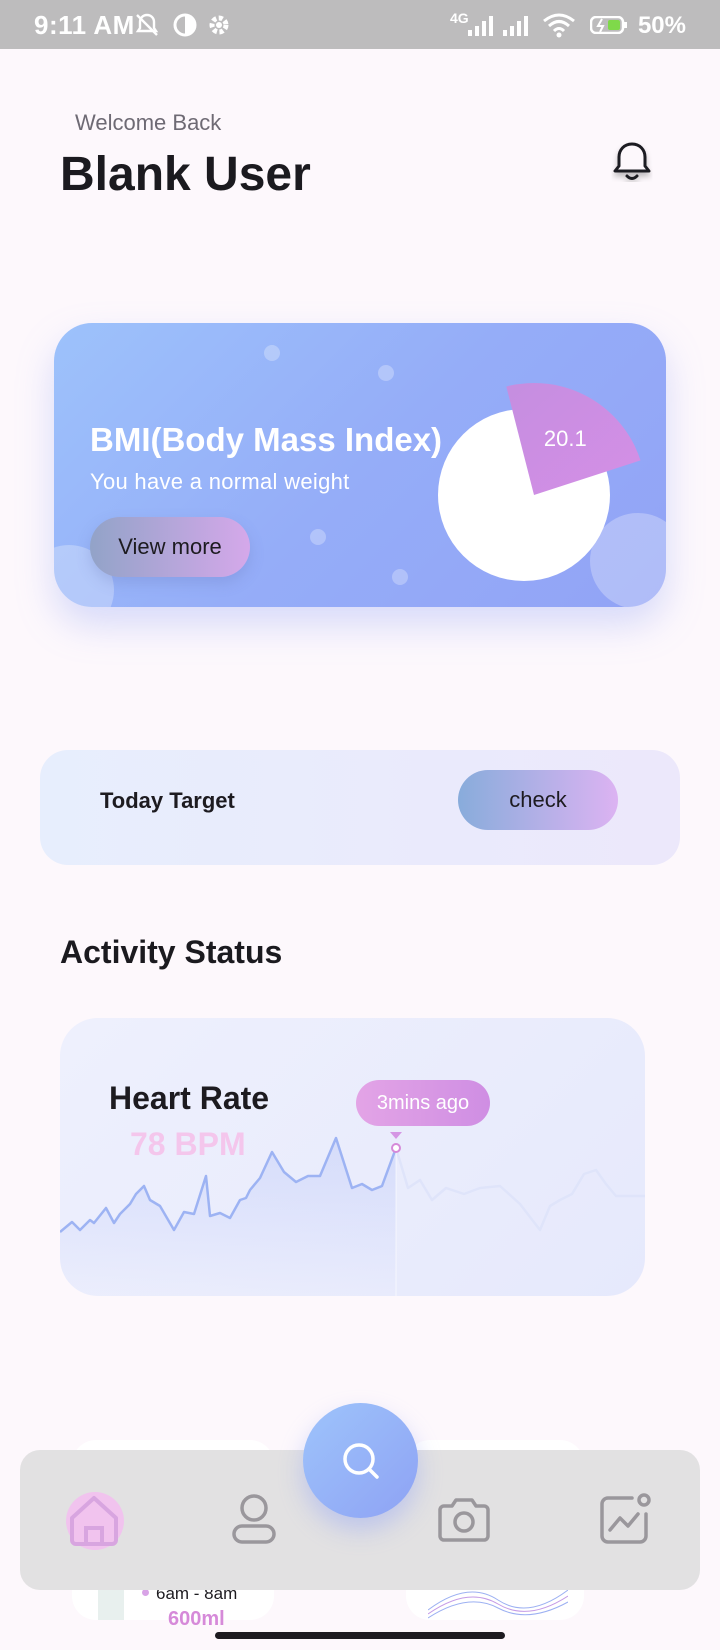 The image size is (720, 1650). I want to click on nav-camera, so click(464, 1520).